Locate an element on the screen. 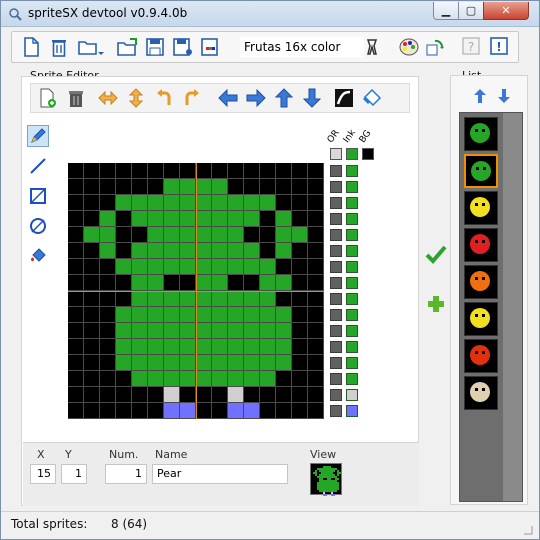 The height and width of the screenshot is (540, 540). rectangle-tool is located at coordinates (38, 196).